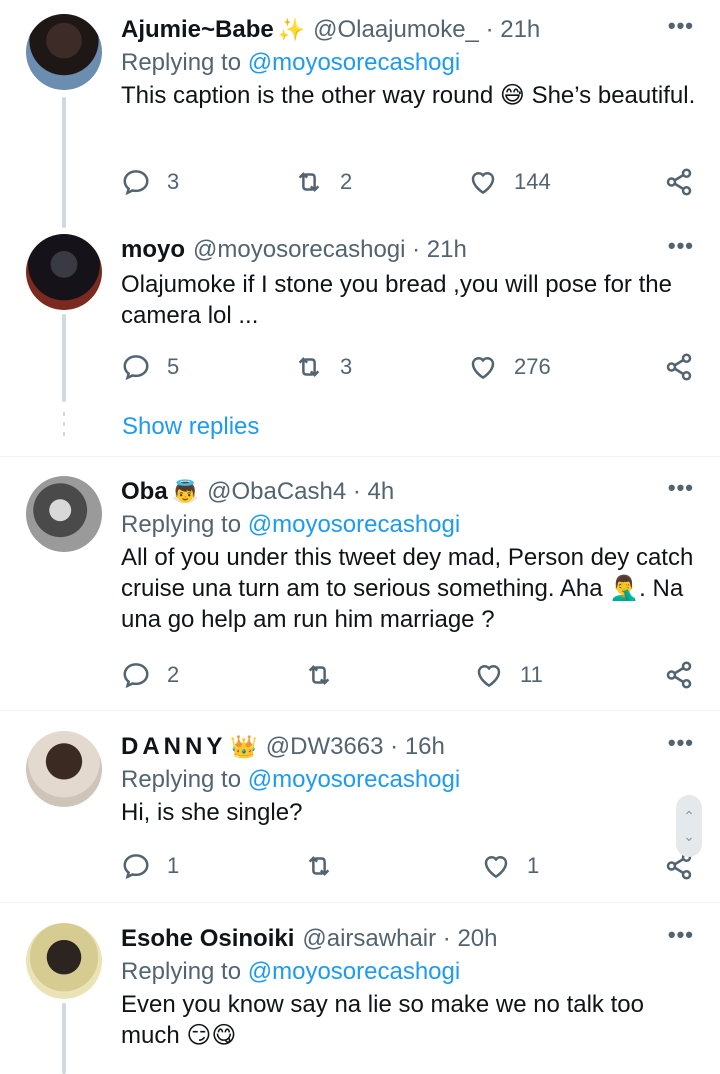  I want to click on crown-emoji: 👑, so click(244, 746).